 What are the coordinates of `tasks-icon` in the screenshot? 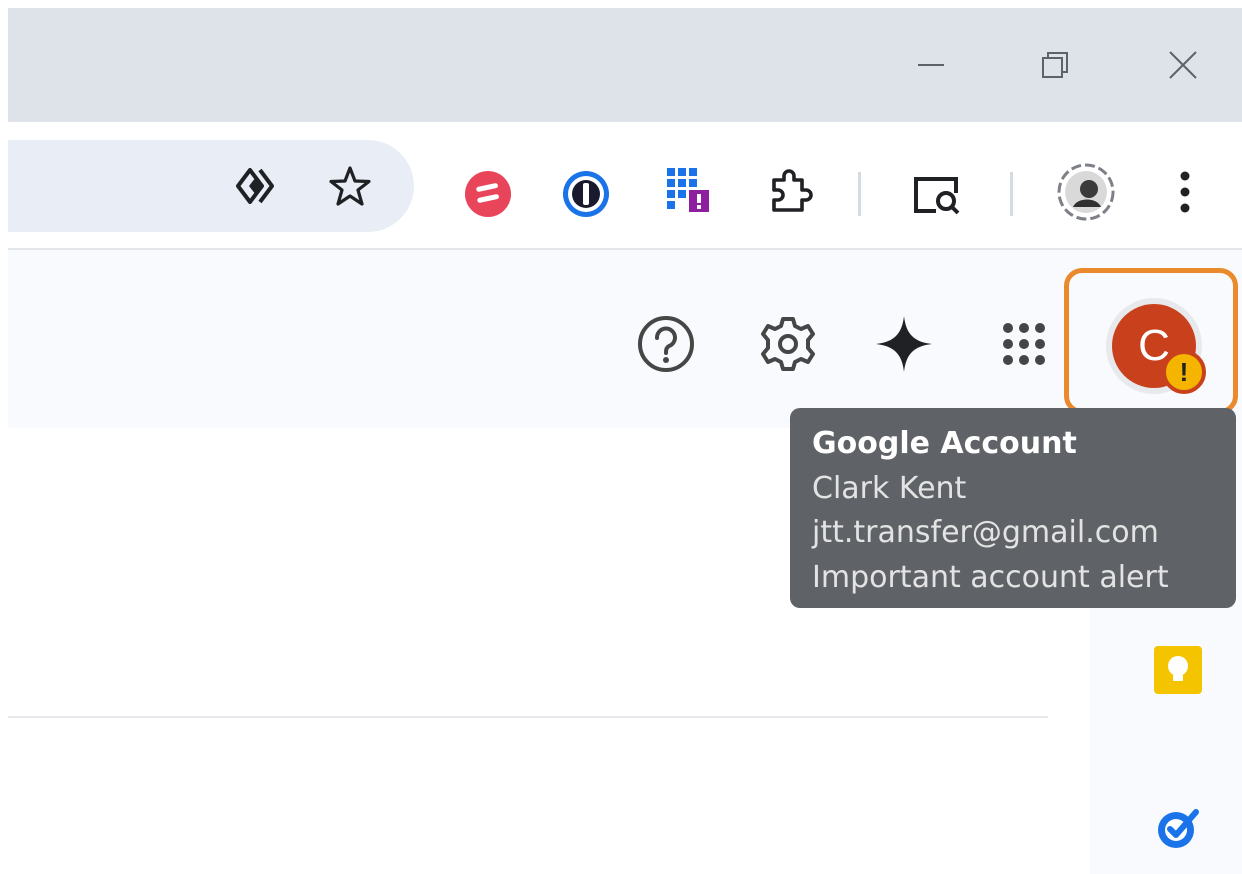 It's located at (1178, 828).